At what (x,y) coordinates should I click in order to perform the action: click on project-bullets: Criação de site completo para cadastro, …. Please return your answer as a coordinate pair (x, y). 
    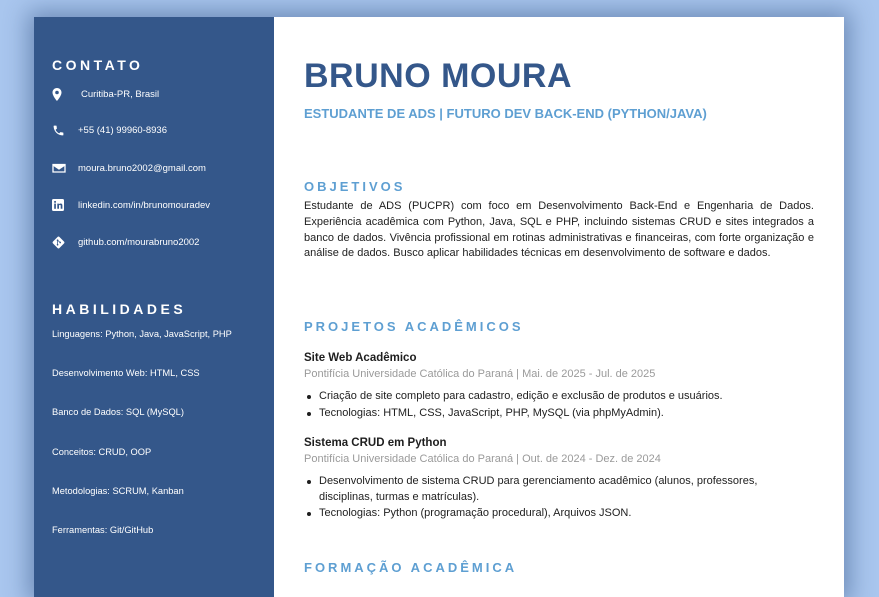
    Looking at the image, I should click on (559, 405).